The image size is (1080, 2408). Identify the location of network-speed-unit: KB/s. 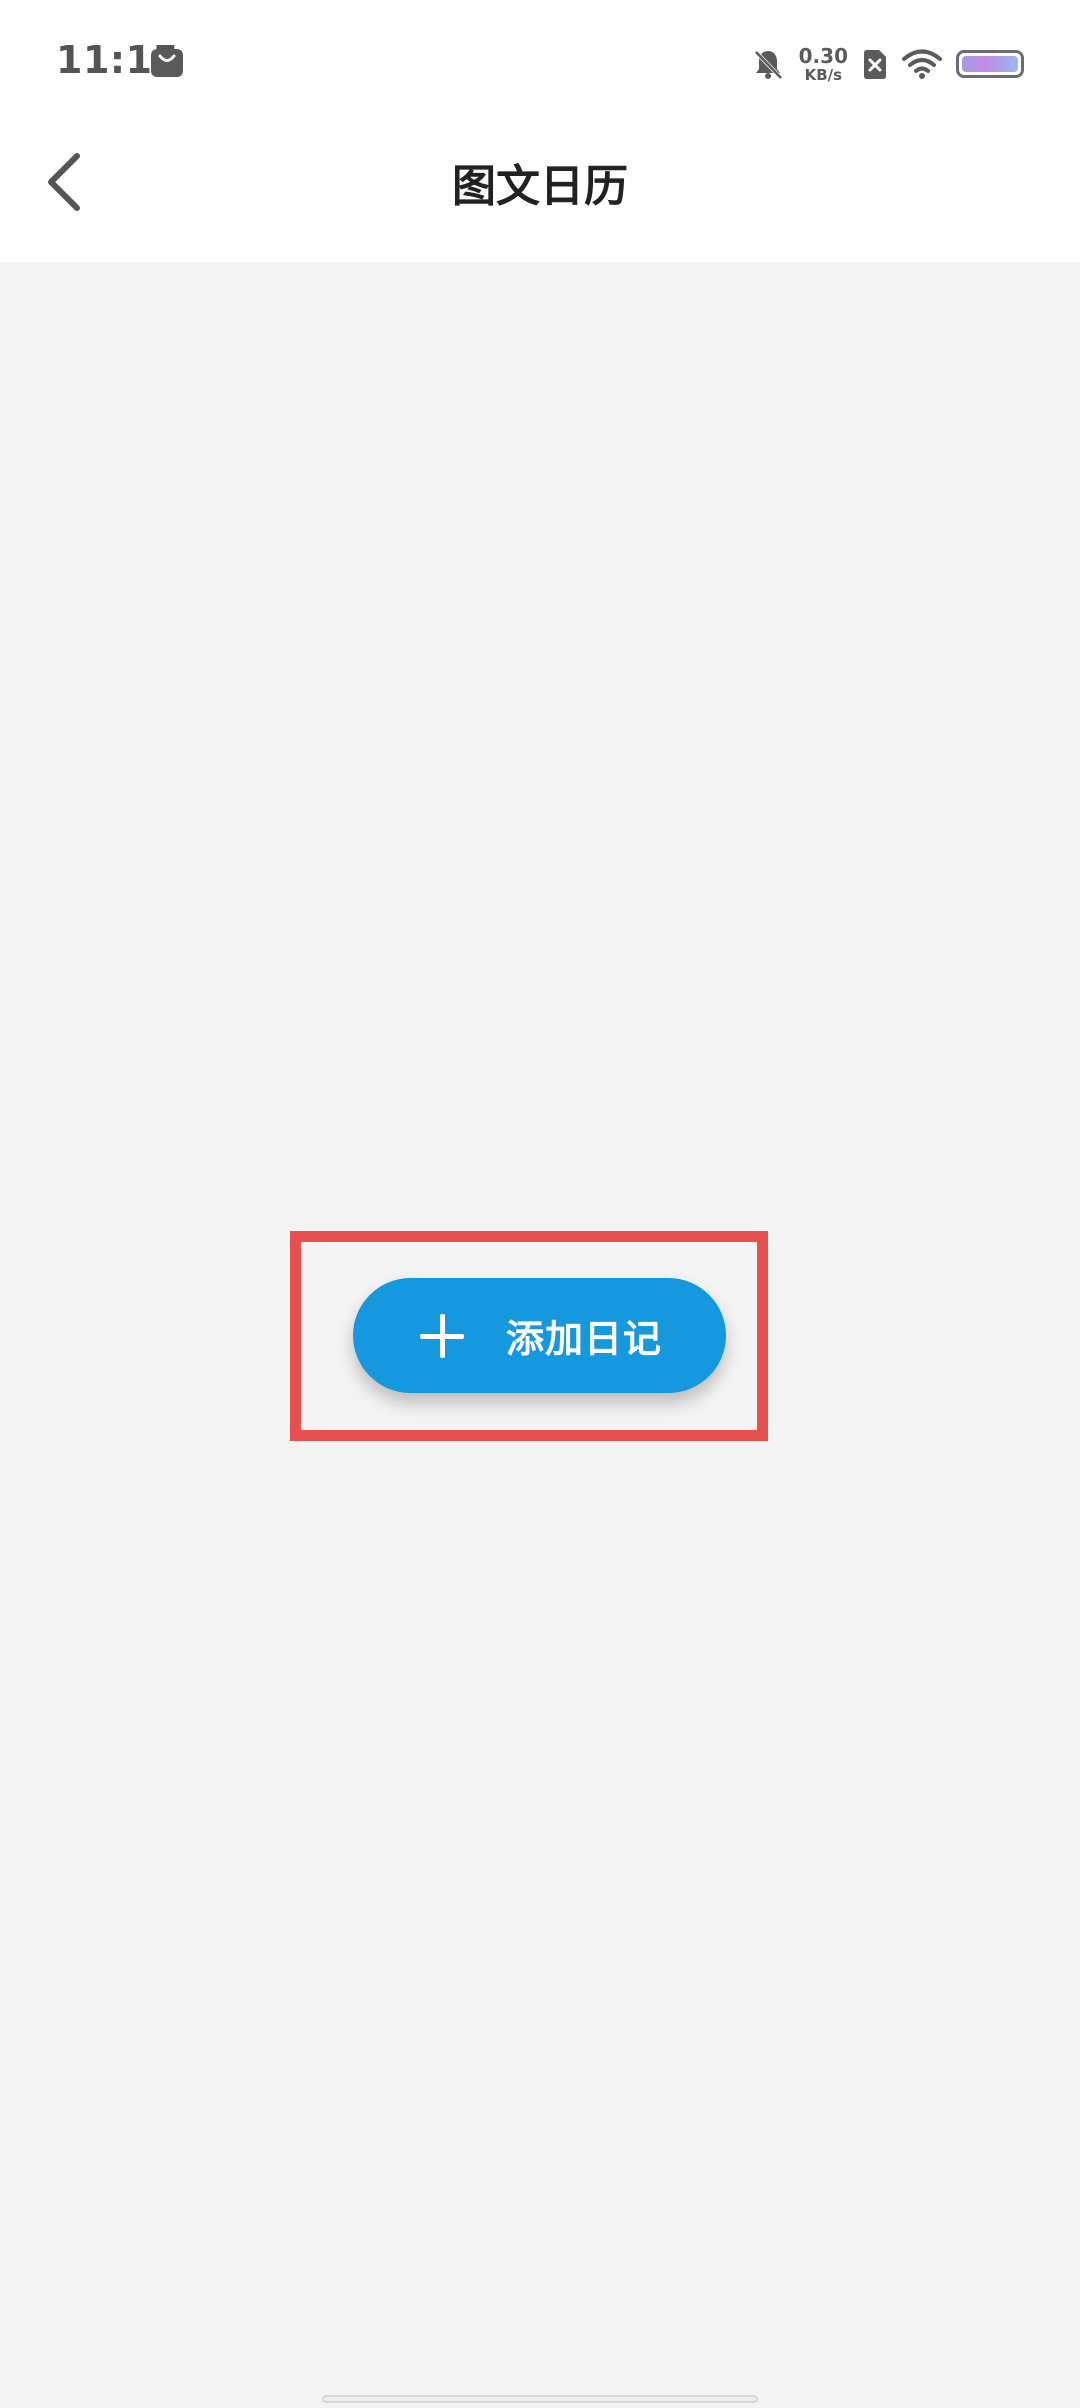
(823, 74).